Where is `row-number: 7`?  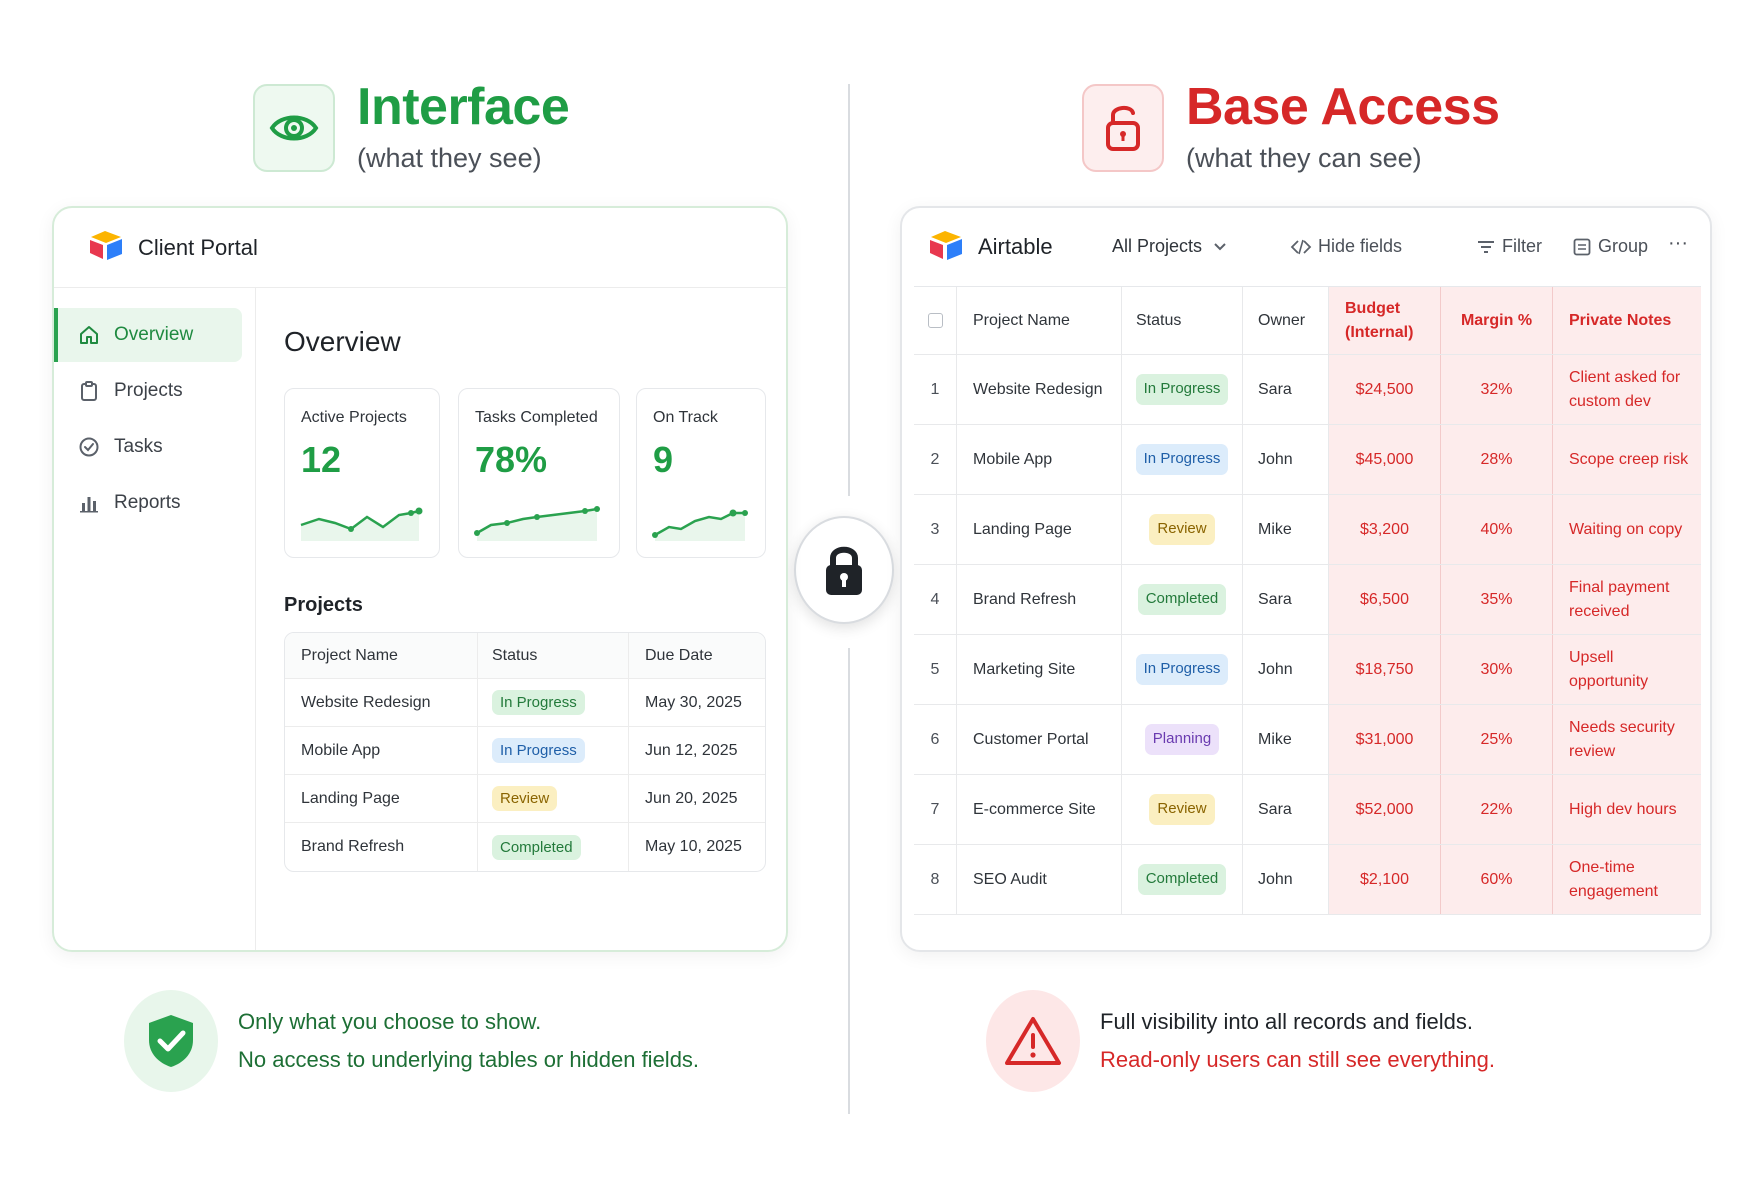
row-number: 7 is located at coordinates (935, 809).